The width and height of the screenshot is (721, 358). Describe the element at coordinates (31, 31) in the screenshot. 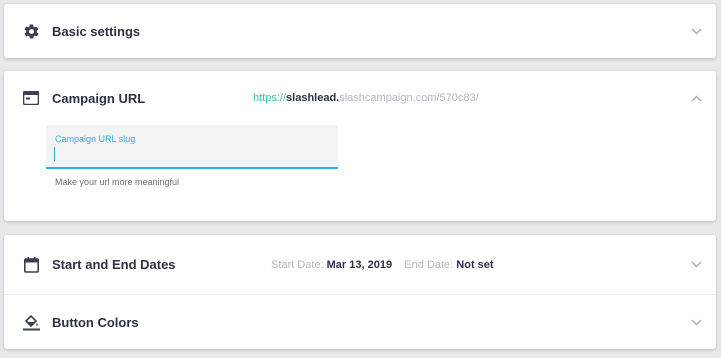

I see `gear-icon` at that location.